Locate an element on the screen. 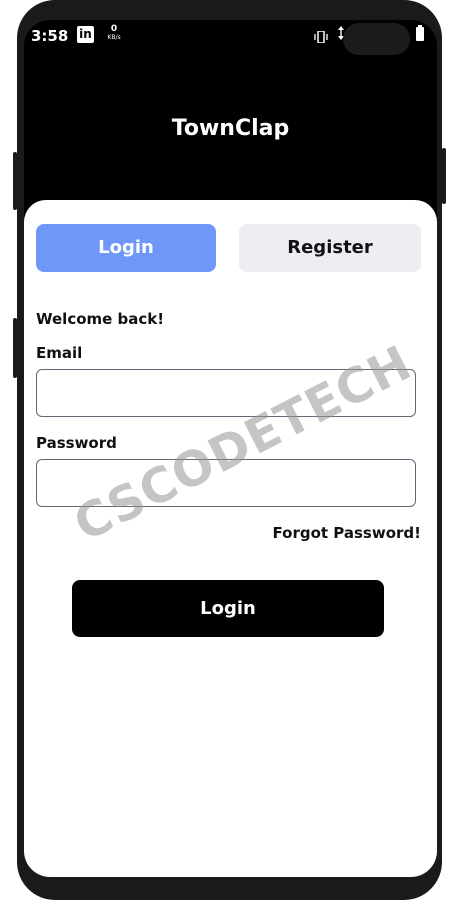  tab-login: Login is located at coordinates (126, 248).